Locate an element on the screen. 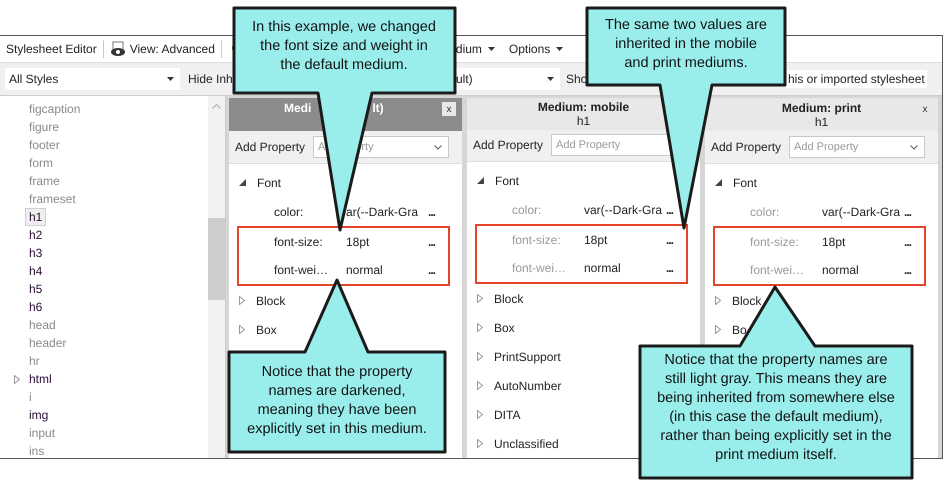 The width and height of the screenshot is (946, 489). callout-text: Notice that the property names are still light gray. This means they are being inherited from somewhere else (in this case the default medium), rather than being explicitly set in the print medium itself. is located at coordinates (776, 408).